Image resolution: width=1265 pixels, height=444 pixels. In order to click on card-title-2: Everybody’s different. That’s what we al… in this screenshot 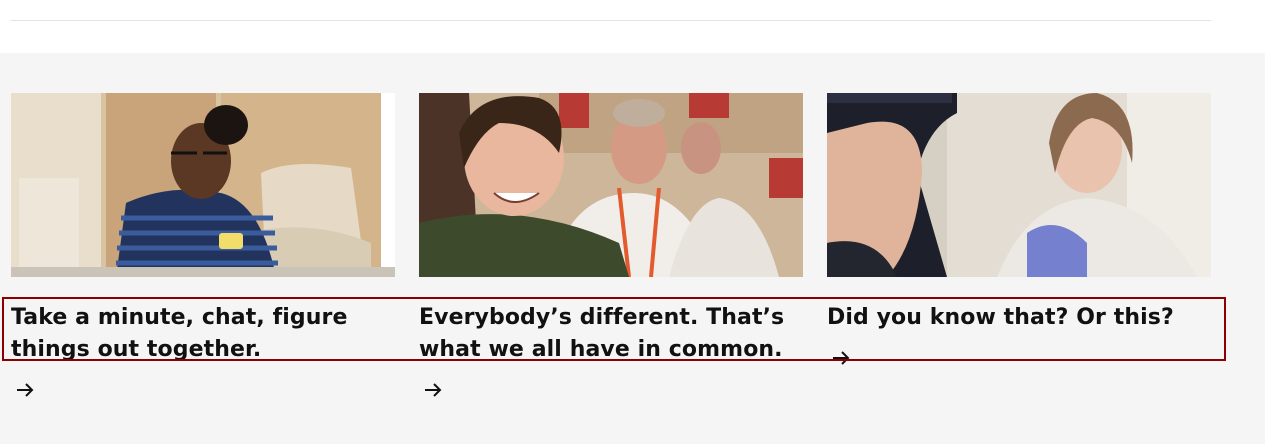, I will do `click(611, 334)`.